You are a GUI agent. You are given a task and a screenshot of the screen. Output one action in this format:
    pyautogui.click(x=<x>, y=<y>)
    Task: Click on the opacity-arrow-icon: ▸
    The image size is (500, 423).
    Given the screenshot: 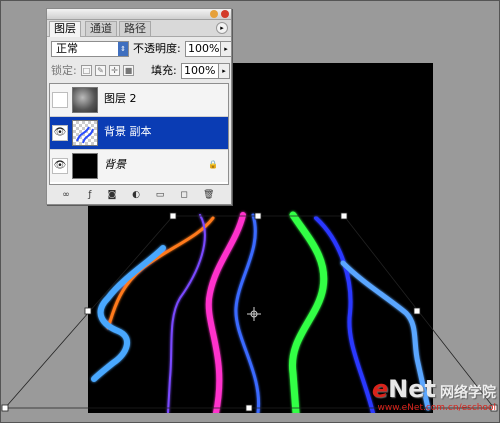 What is the action you would take?
    pyautogui.click(x=226, y=49)
    